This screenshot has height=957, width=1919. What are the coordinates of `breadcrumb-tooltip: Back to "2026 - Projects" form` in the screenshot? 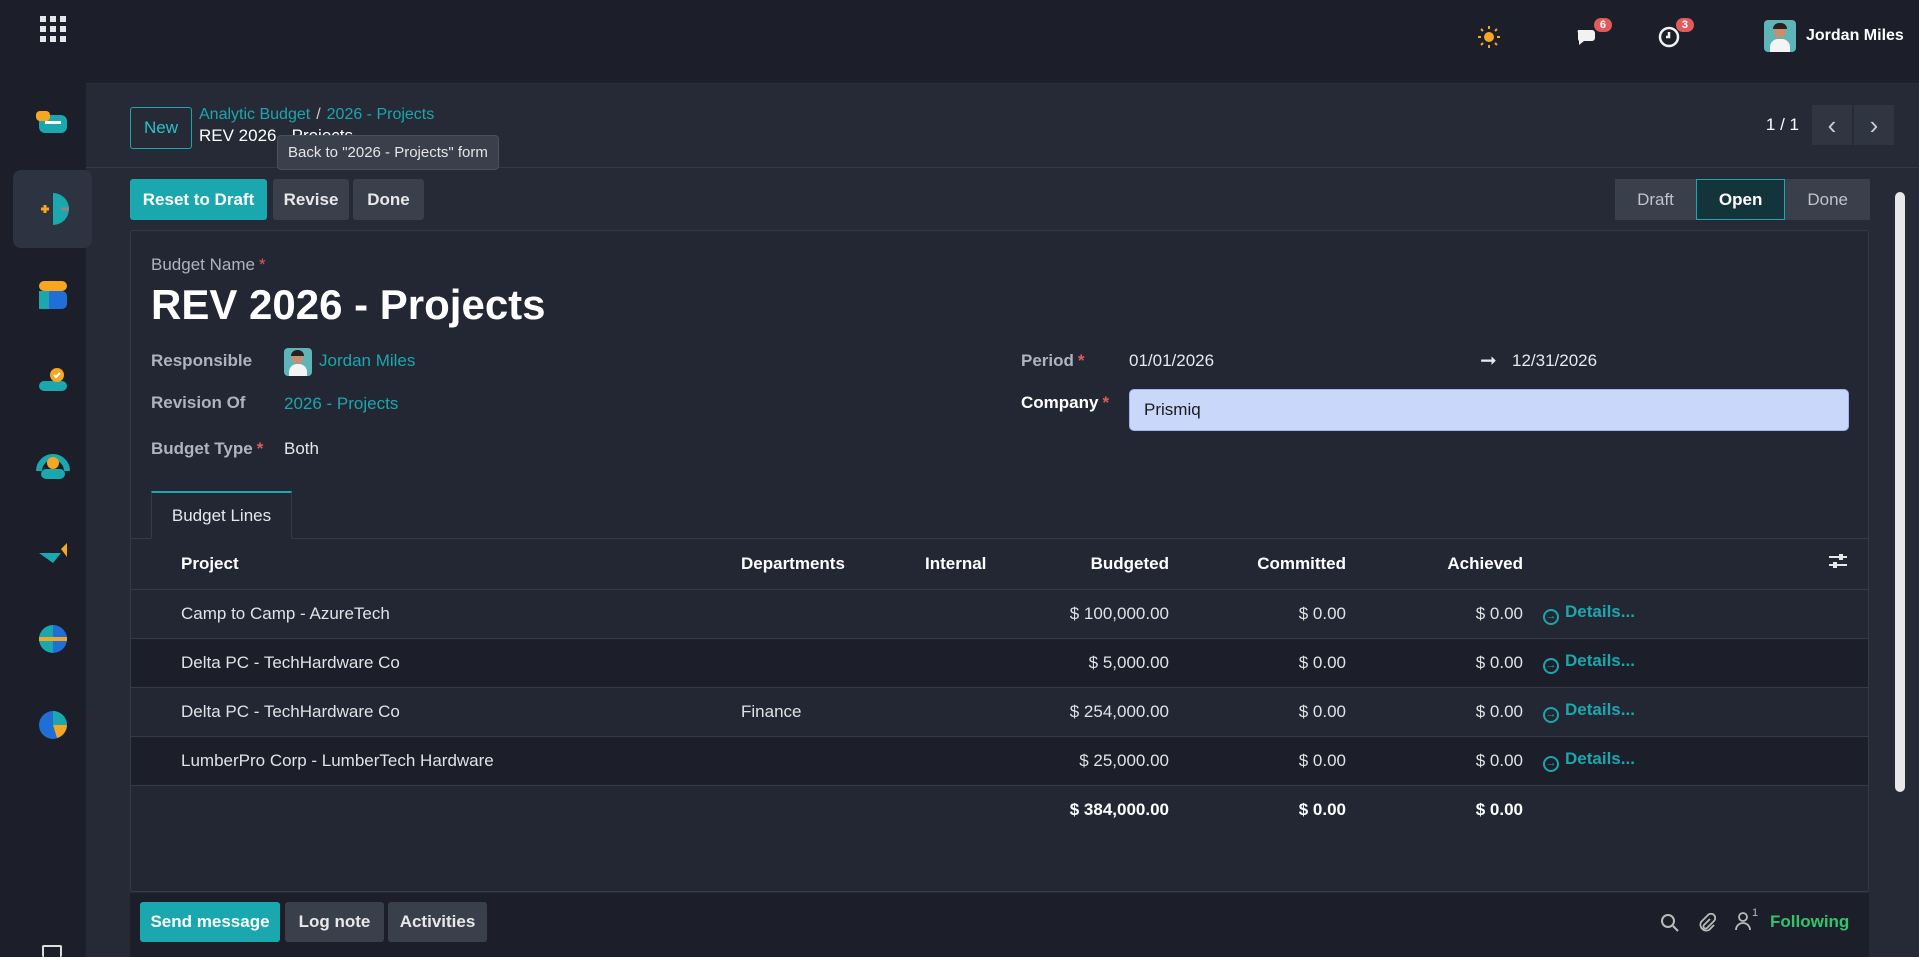 It's located at (388, 152).